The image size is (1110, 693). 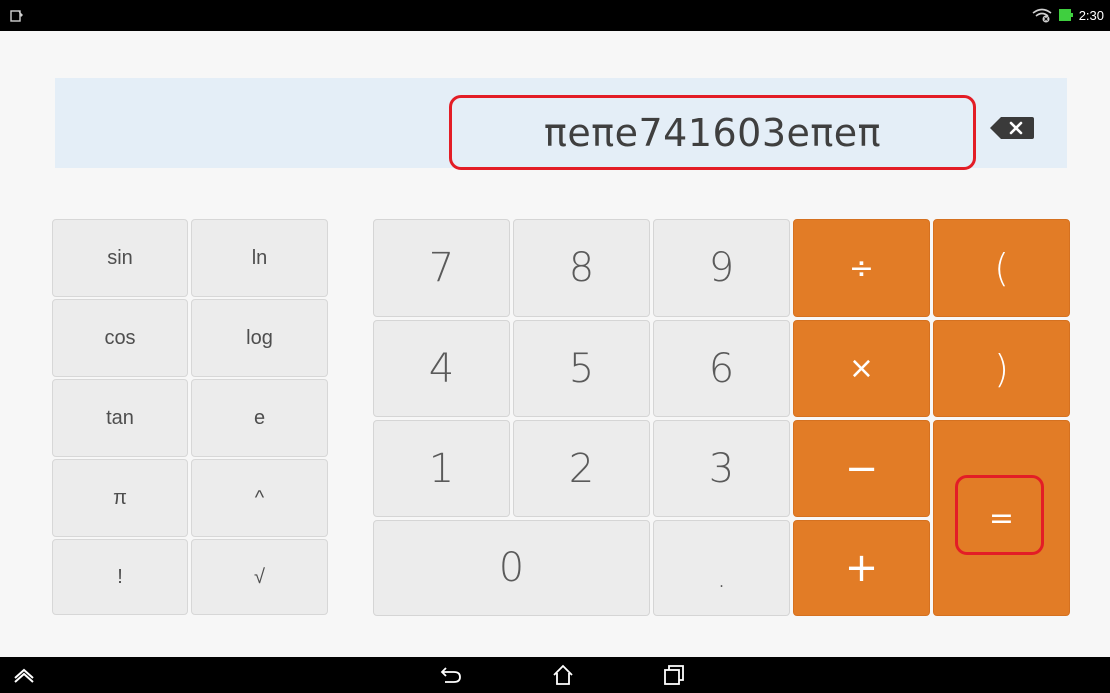 I want to click on pi-button: π, so click(x=120, y=498).